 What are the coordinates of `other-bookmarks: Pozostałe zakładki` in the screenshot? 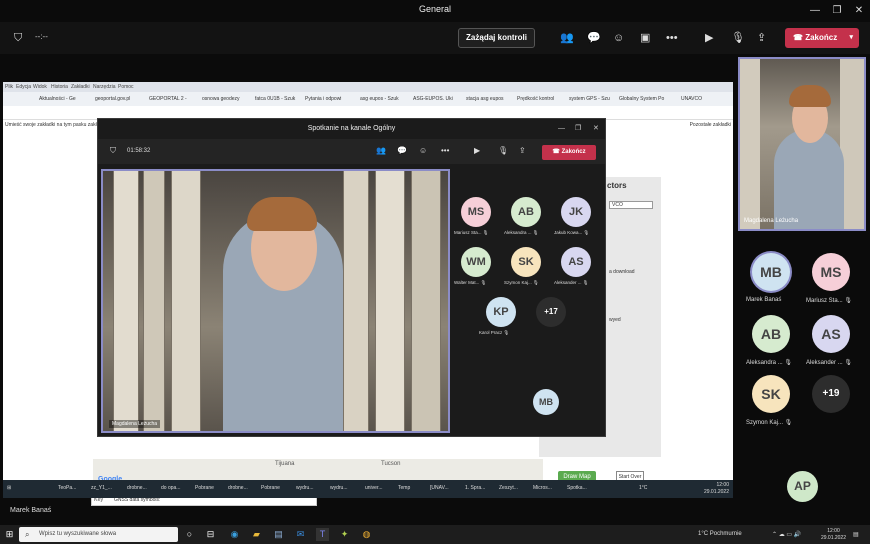 It's located at (710, 125).